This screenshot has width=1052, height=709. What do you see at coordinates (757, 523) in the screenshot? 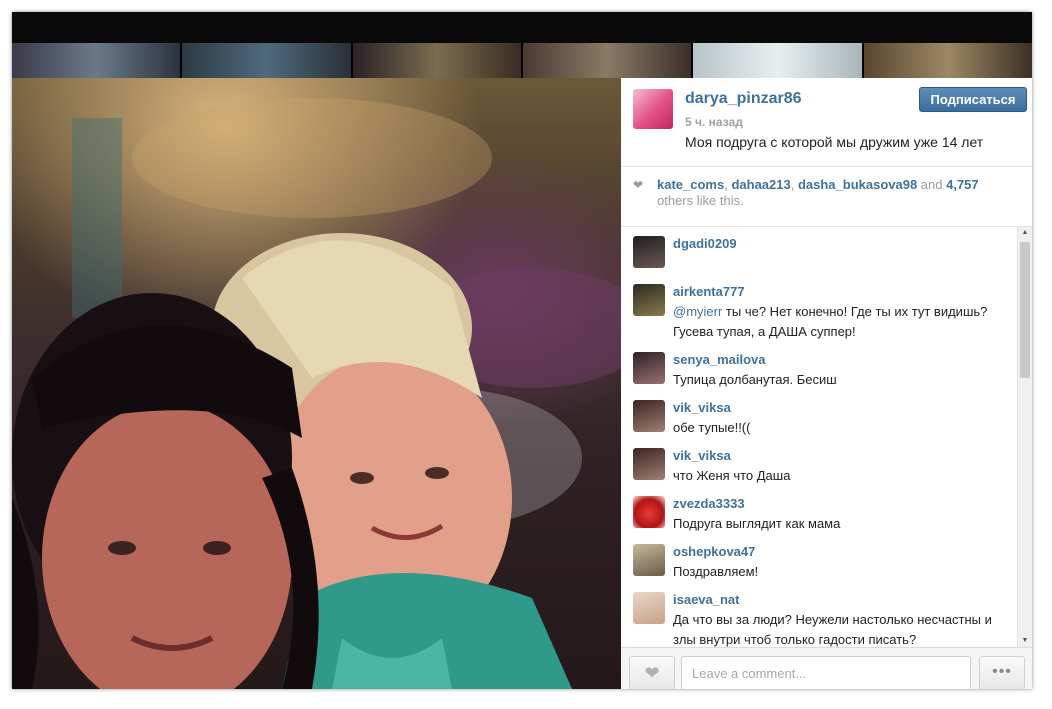
I see `comment-text: Подруга выглядит как мама` at bounding box center [757, 523].